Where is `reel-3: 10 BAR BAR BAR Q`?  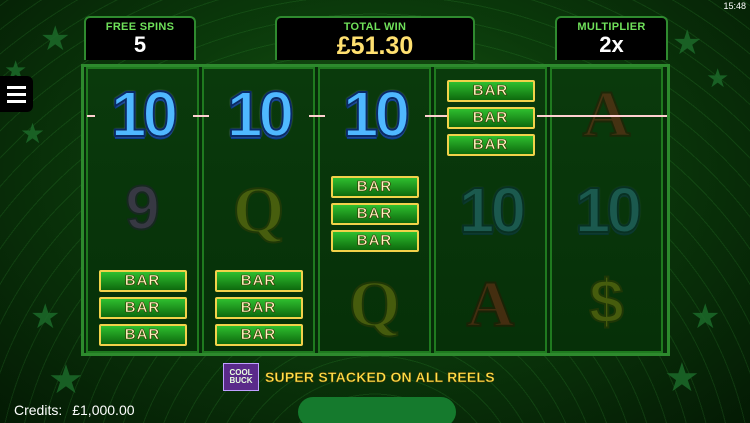 reel-3: 10 BAR BAR BAR Q is located at coordinates (374, 210).